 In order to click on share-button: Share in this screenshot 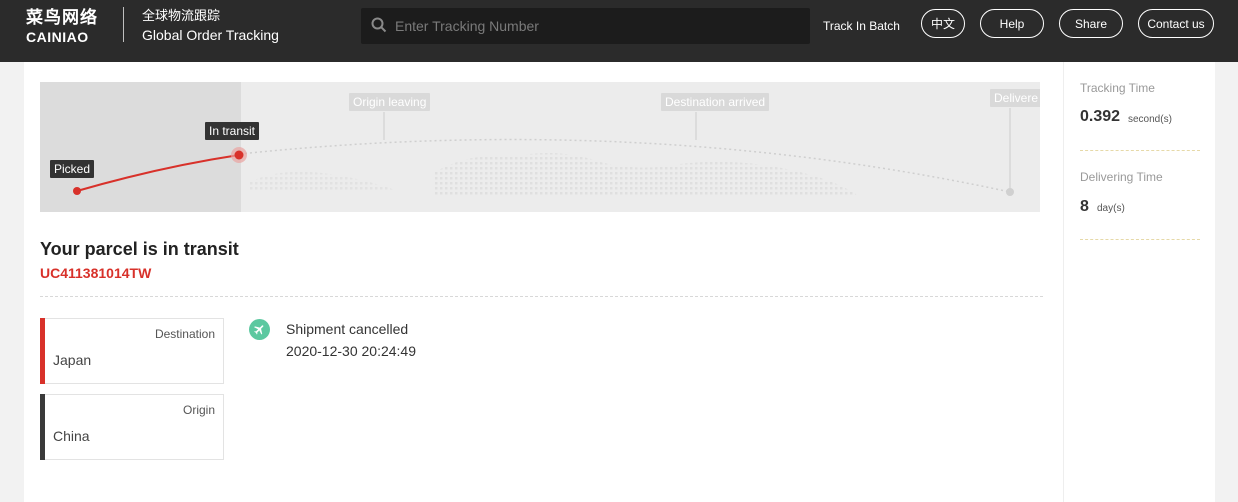, I will do `click(1091, 23)`.